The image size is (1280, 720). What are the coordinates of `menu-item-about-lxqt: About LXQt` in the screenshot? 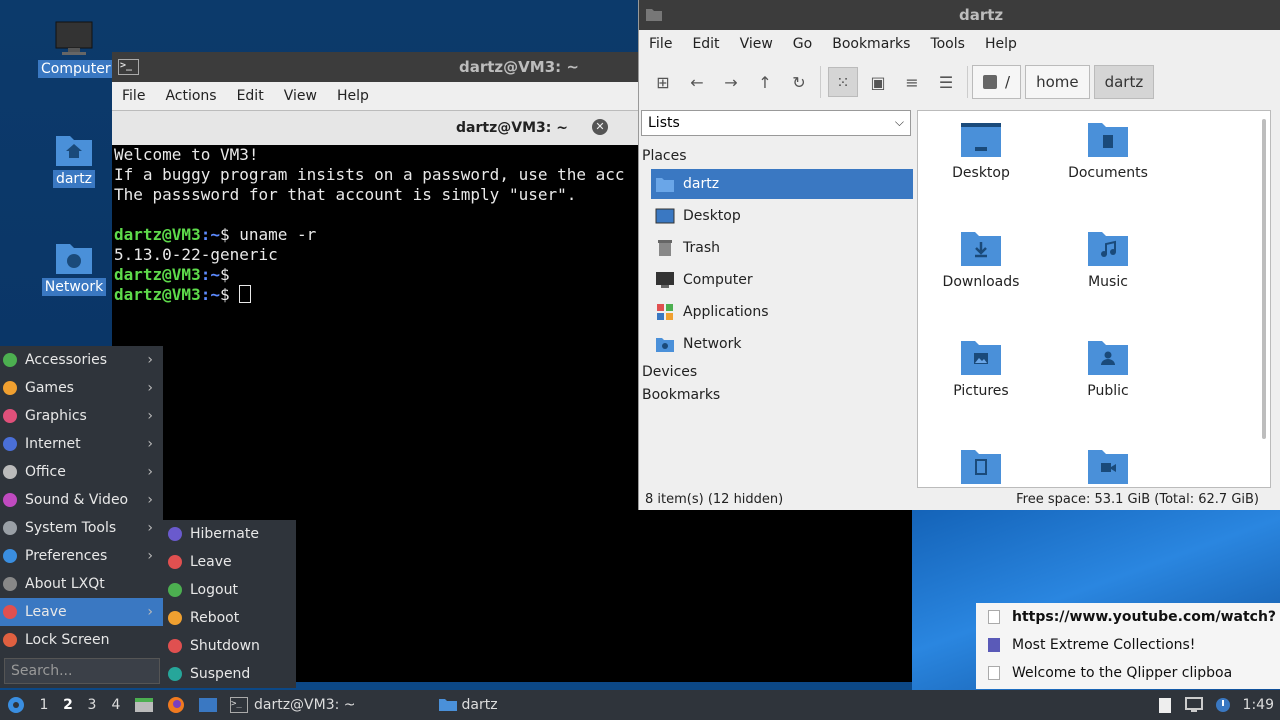 It's located at (81, 584).